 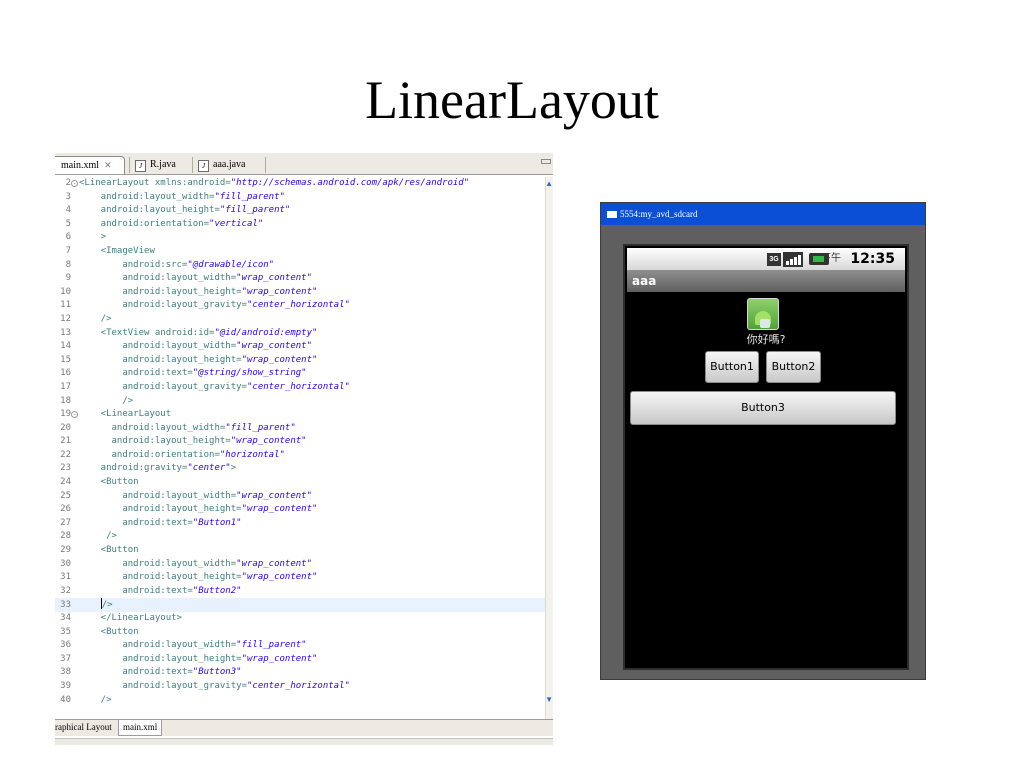 What do you see at coordinates (612, 214) in the screenshot?
I see `window-icon` at bounding box center [612, 214].